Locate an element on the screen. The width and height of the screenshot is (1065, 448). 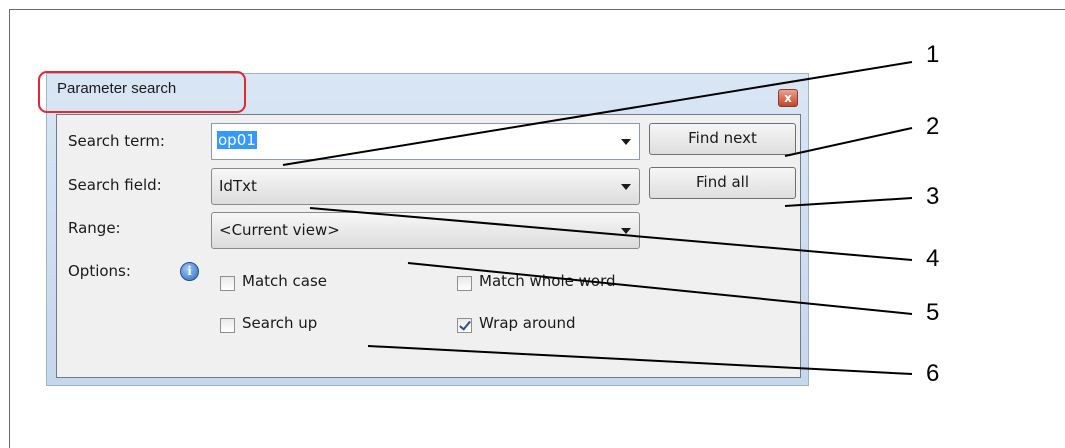
callout-1: 1 is located at coordinates (933, 54).